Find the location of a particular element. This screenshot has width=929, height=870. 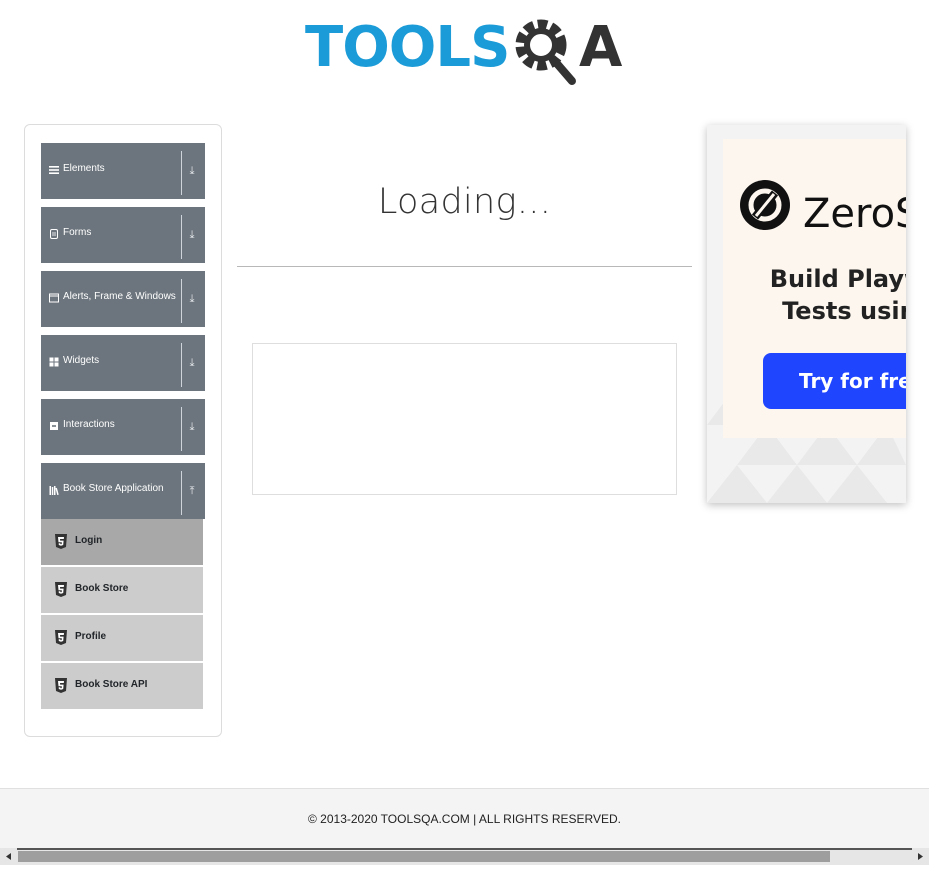

sidebar-group-forms: Forms ⤓ is located at coordinates (123, 235).